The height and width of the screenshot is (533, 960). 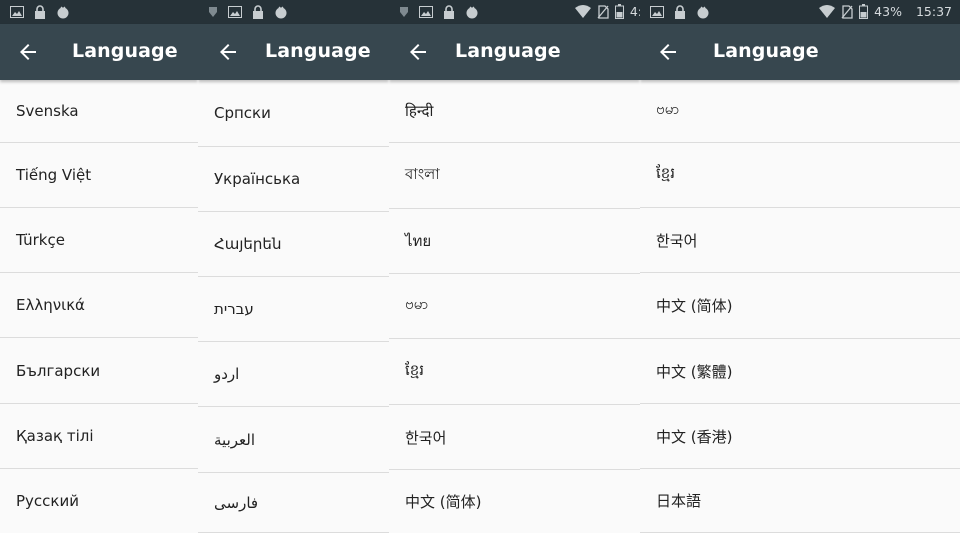 I want to click on language-item: हिन्दी, so click(x=514, y=111).